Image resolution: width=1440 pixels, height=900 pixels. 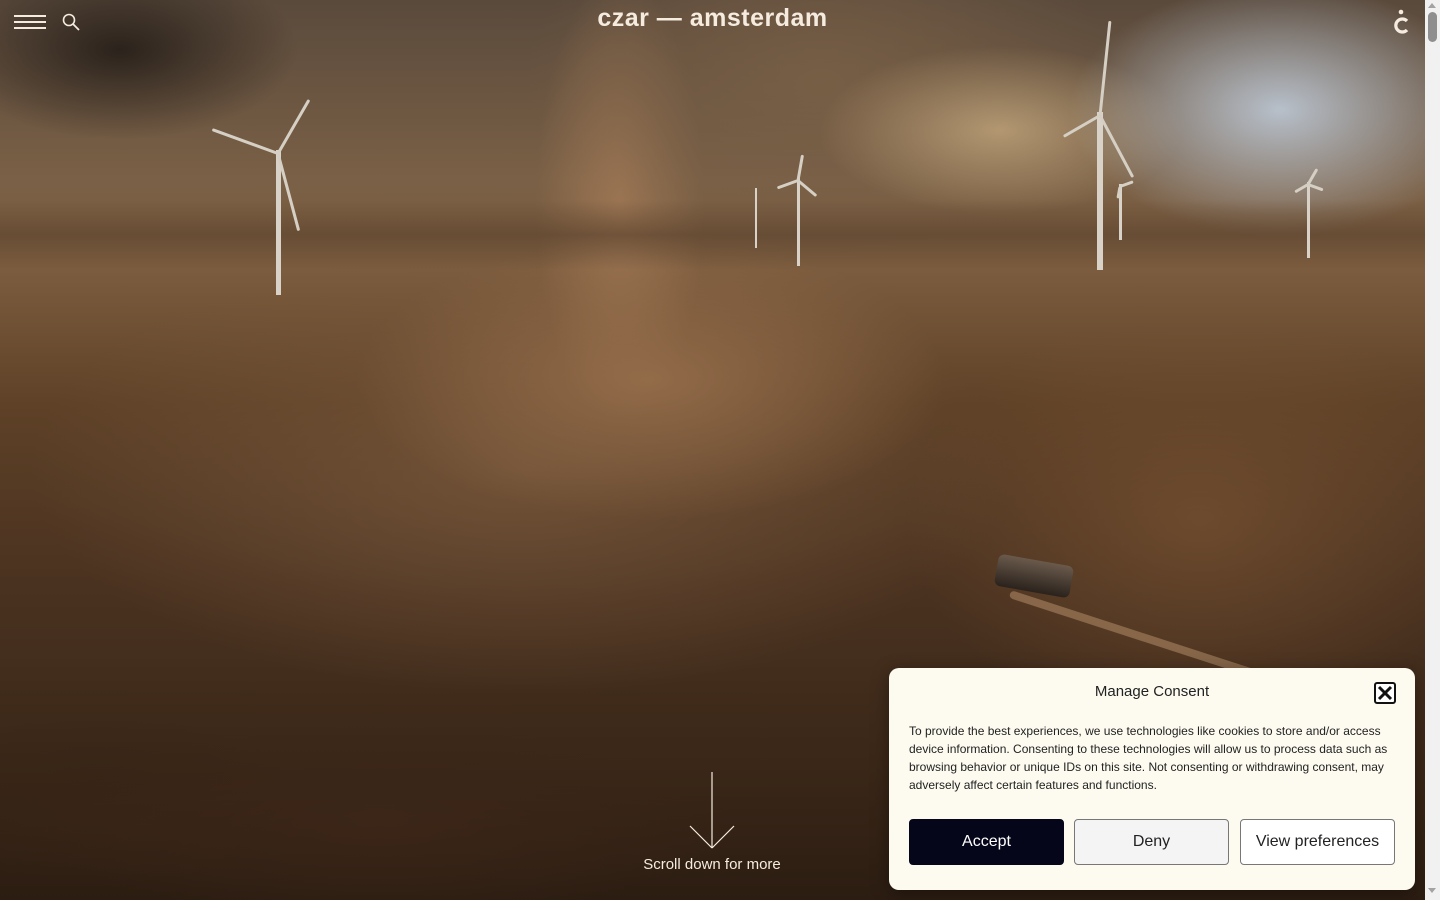 I want to click on accept-button: Accept, so click(x=986, y=842).